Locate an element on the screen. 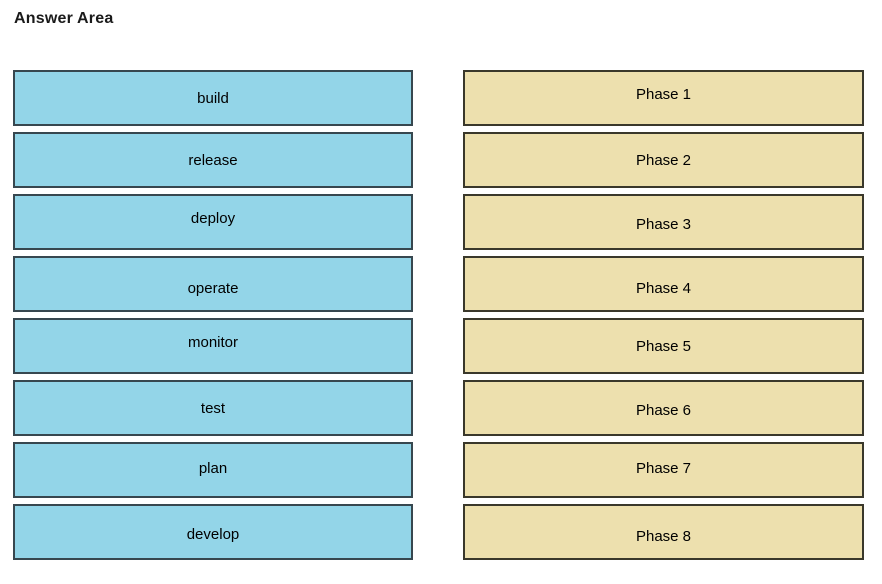  source-box-label: test is located at coordinates (213, 408).